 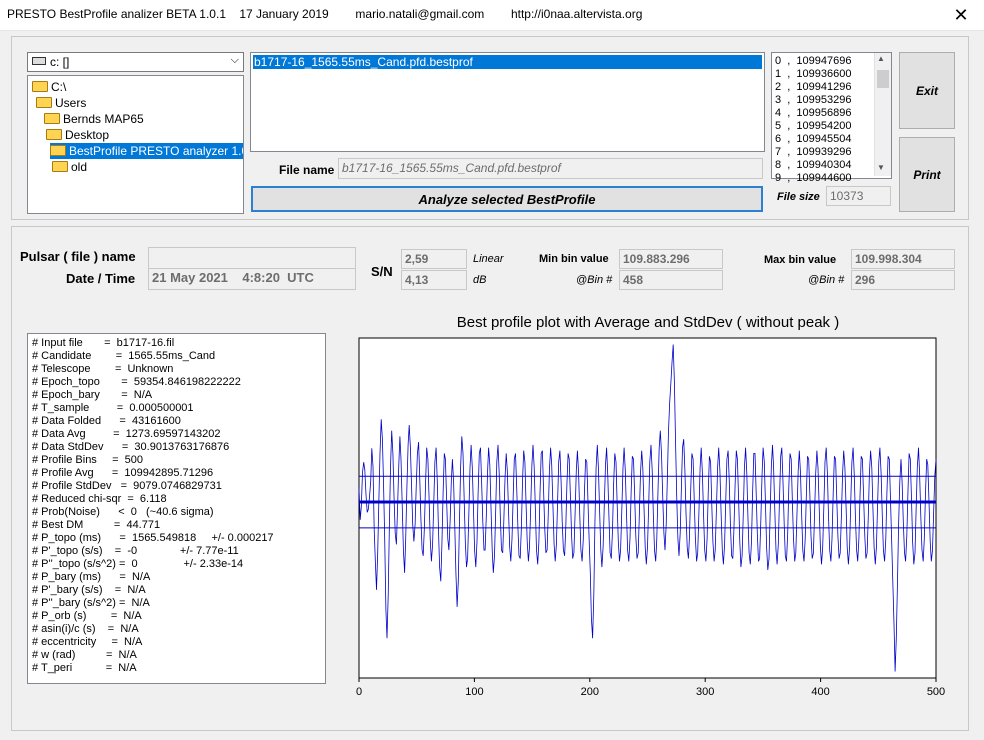 What do you see at coordinates (123, 512) in the screenshot?
I see `info-line: # Prob(Noise) < 0 (~40.6 sigma)` at bounding box center [123, 512].